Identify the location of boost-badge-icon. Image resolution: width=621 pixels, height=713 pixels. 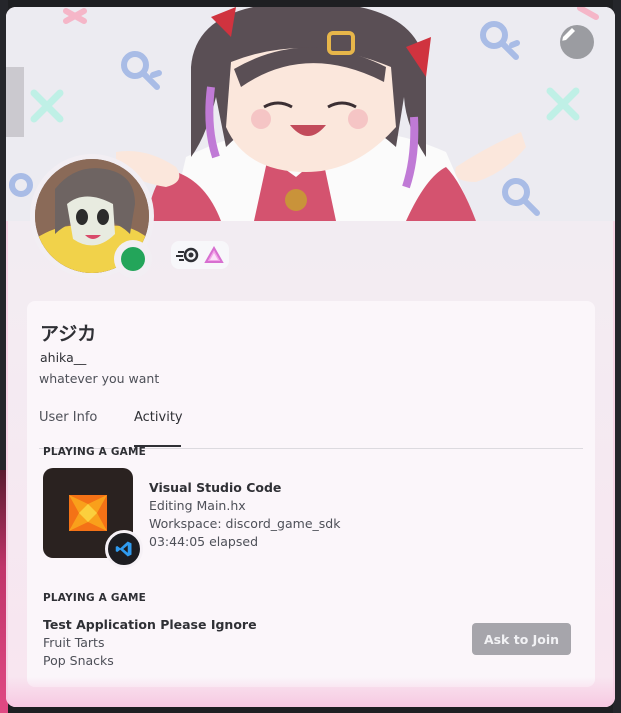
(214, 255).